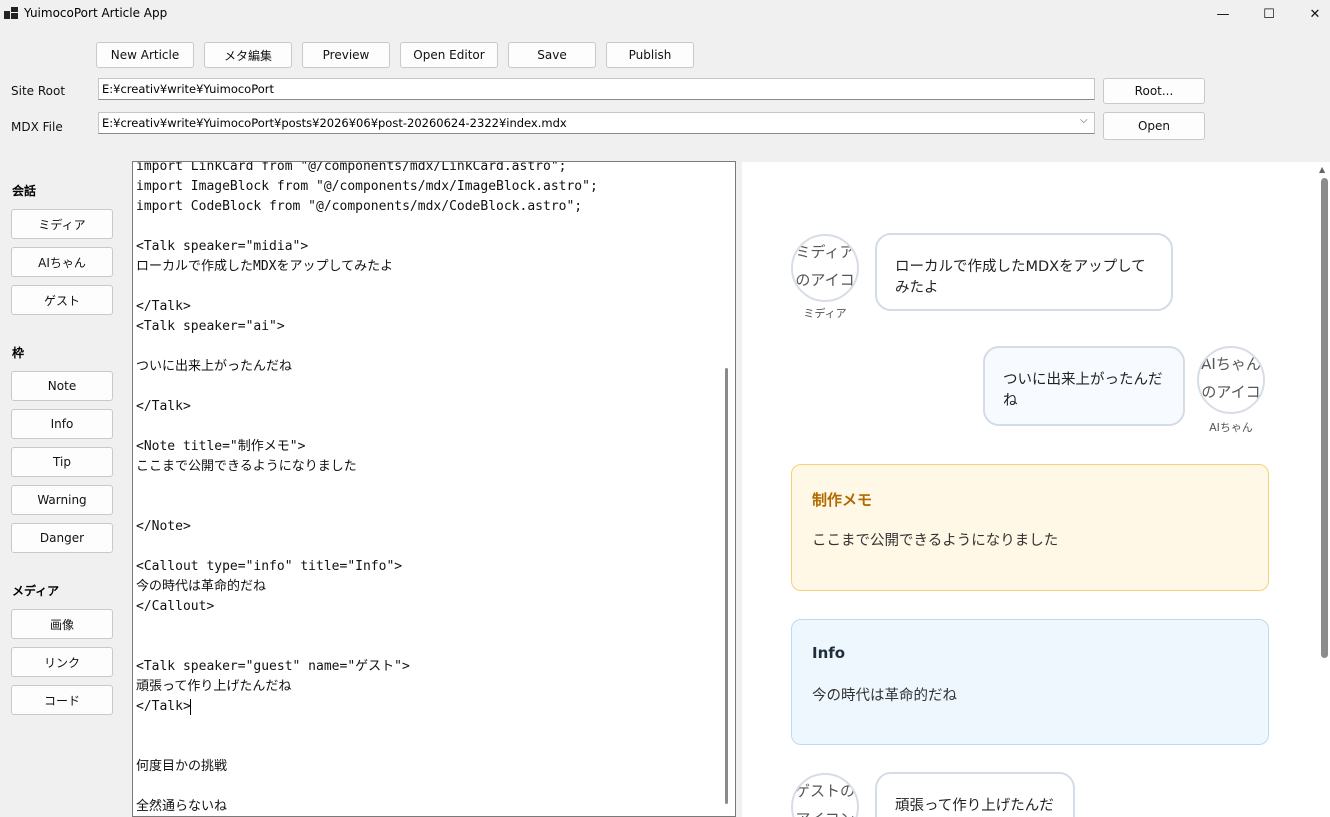 The width and height of the screenshot is (1330, 817). I want to click on chevron-down-icon: ⌵, so click(1084, 120).